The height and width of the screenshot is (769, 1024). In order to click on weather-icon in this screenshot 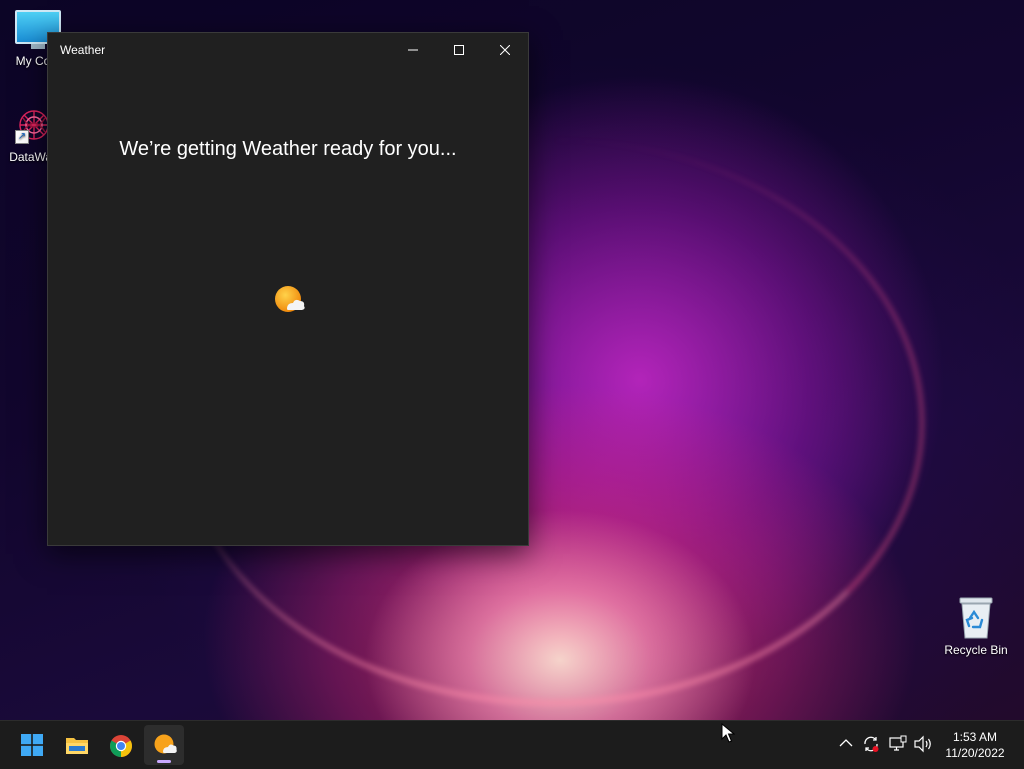, I will do `click(165, 744)`.